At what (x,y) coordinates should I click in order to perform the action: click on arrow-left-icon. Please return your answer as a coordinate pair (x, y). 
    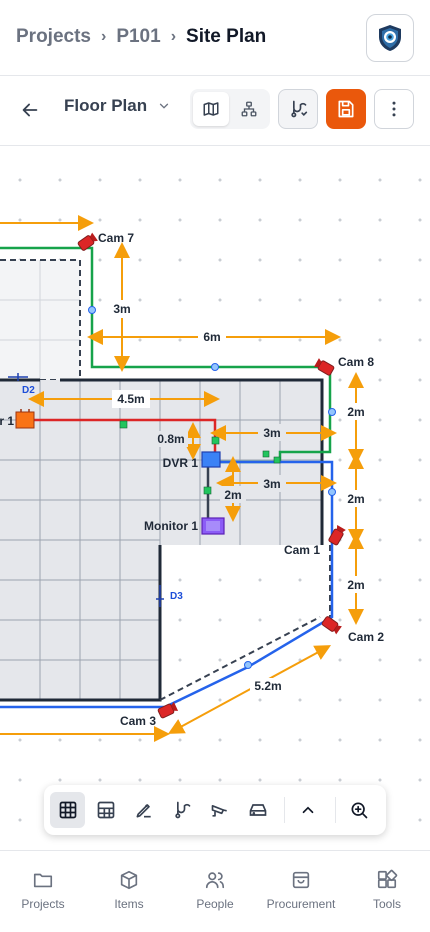
    Looking at the image, I should click on (30, 110).